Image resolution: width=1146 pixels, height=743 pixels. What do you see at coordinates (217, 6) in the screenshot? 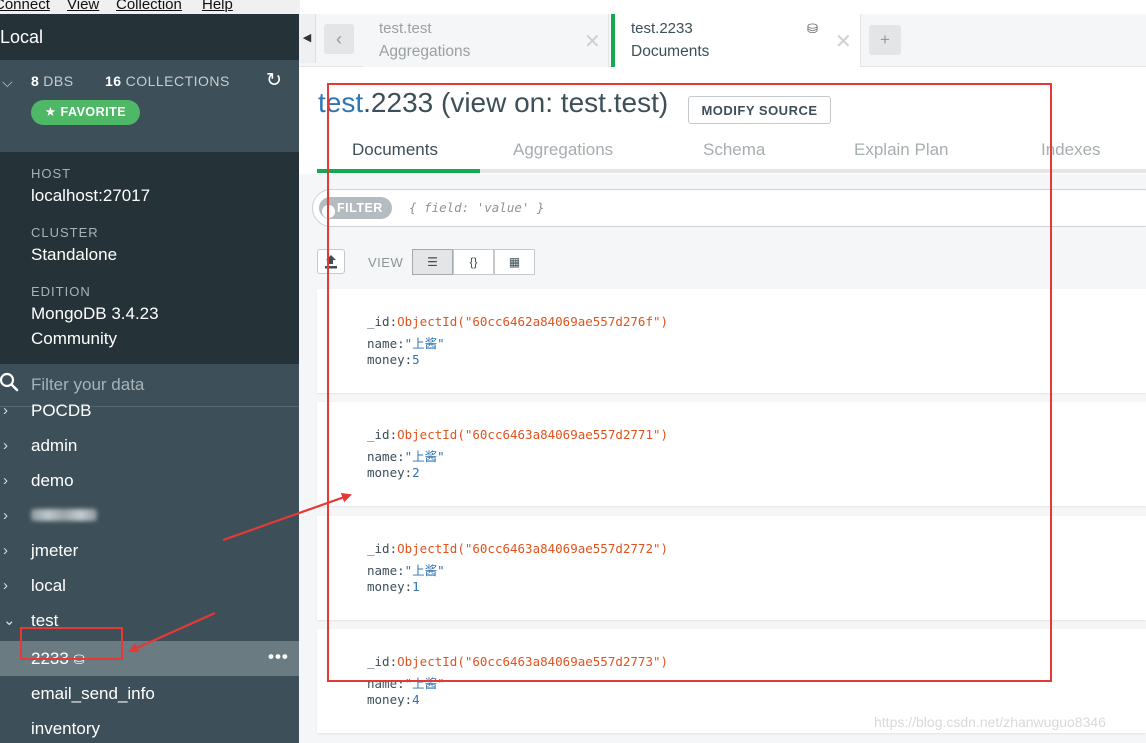
I see `menu-help: Help` at bounding box center [217, 6].